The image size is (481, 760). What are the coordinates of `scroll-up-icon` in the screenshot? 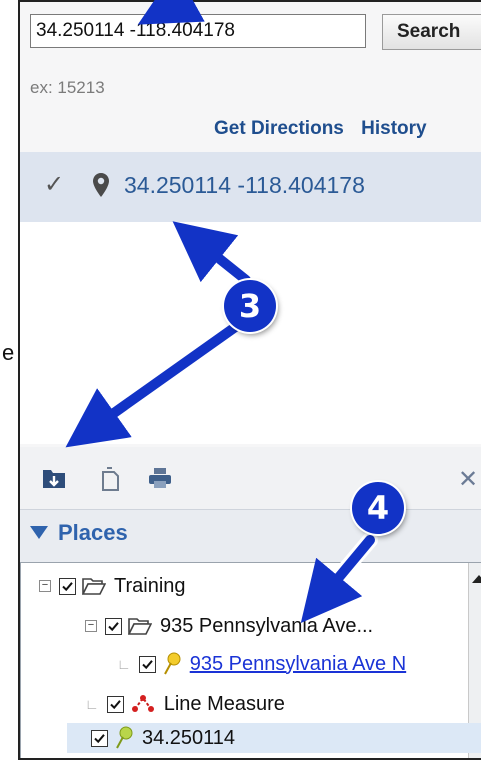 It's located at (476, 579).